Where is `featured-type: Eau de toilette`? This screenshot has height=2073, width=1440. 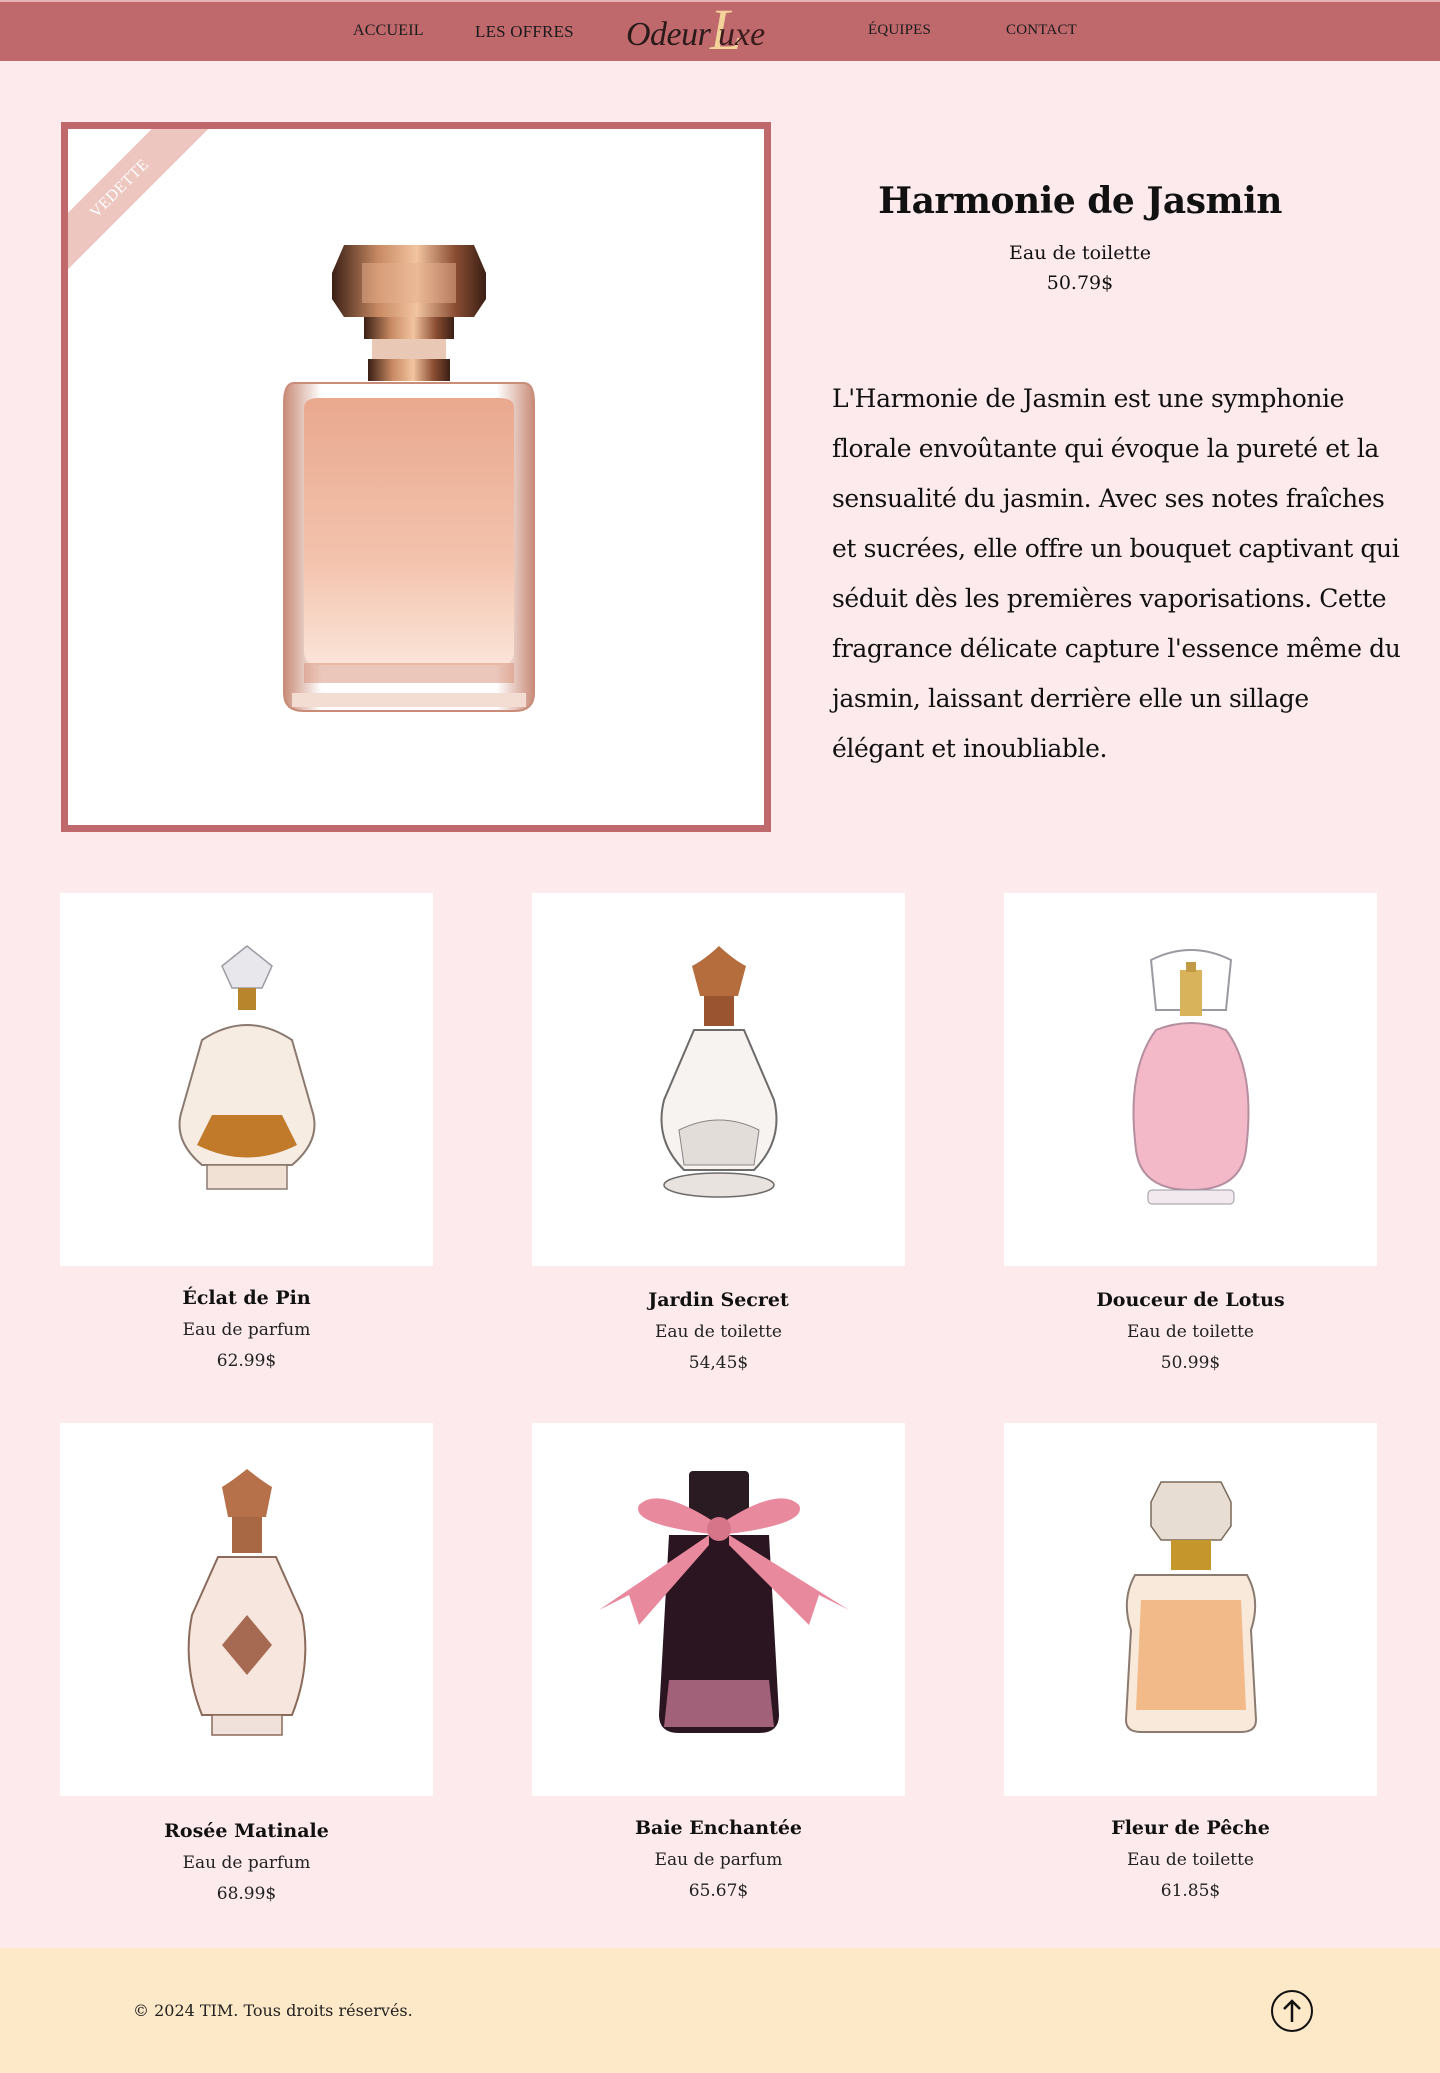
featured-type: Eau de toilette is located at coordinates (1080, 253).